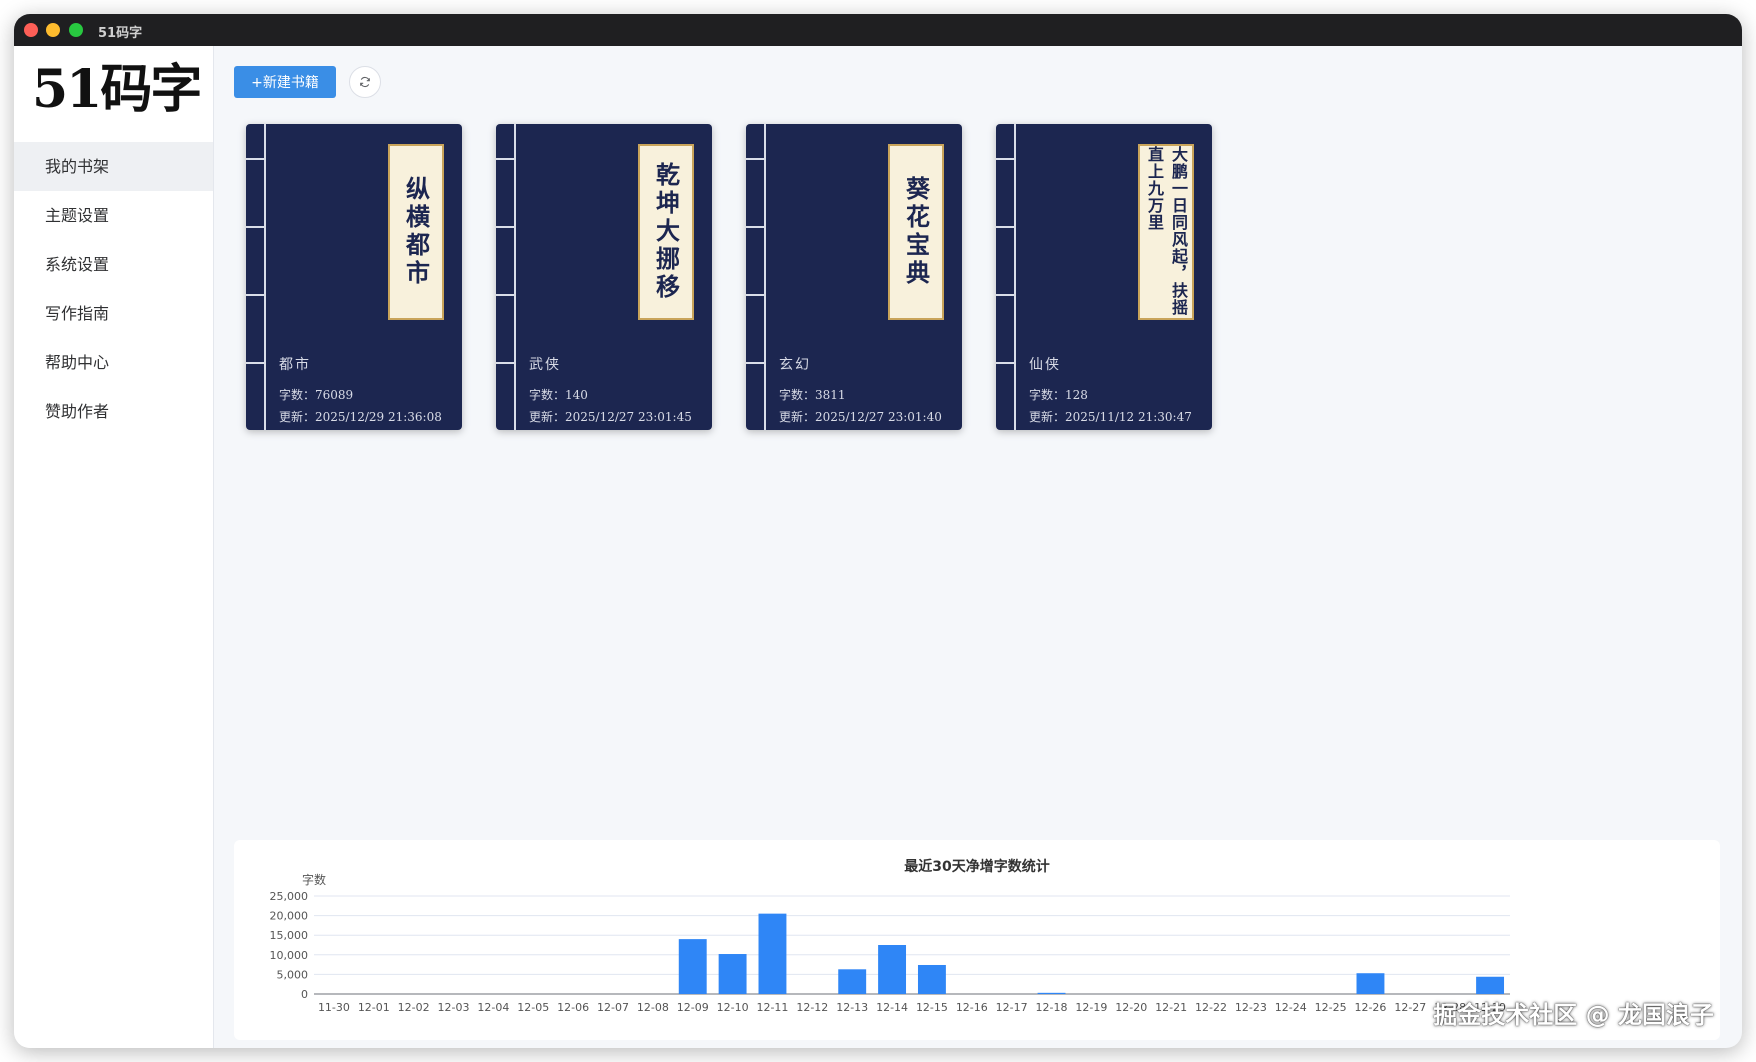  I want to click on book-title-label: 大鹏一日同风起，扶摇直上九万里, so click(1166, 232).